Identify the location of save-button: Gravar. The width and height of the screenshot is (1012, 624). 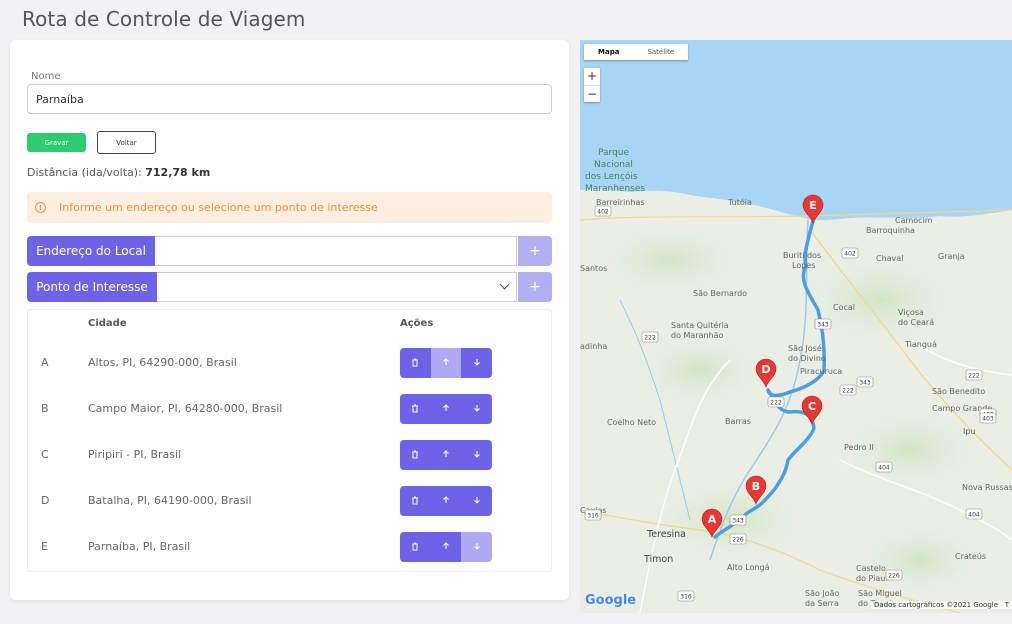
(56, 142).